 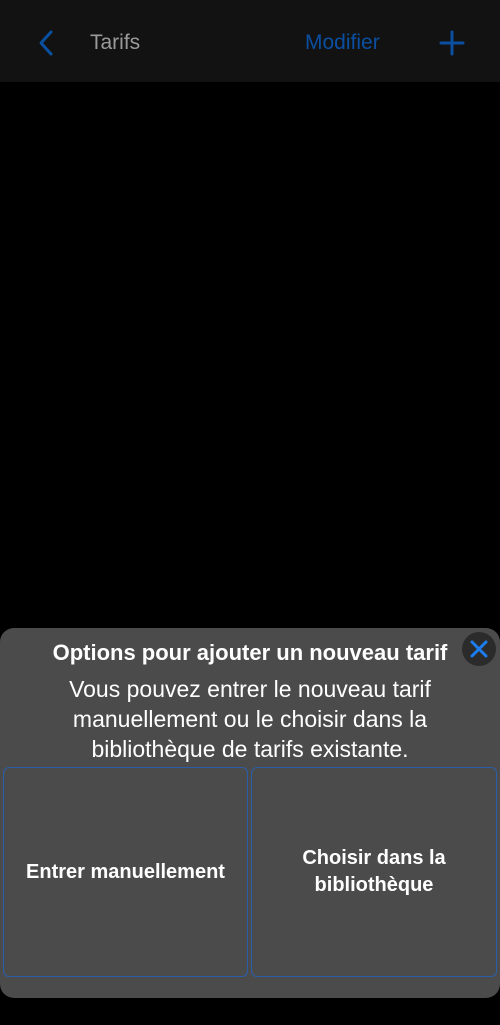 I want to click on back-button, so click(x=46, y=43).